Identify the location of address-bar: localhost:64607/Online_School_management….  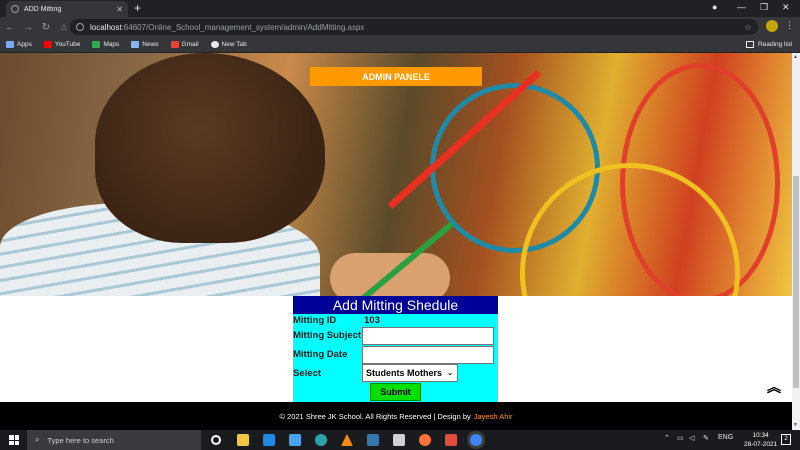
(414, 27).